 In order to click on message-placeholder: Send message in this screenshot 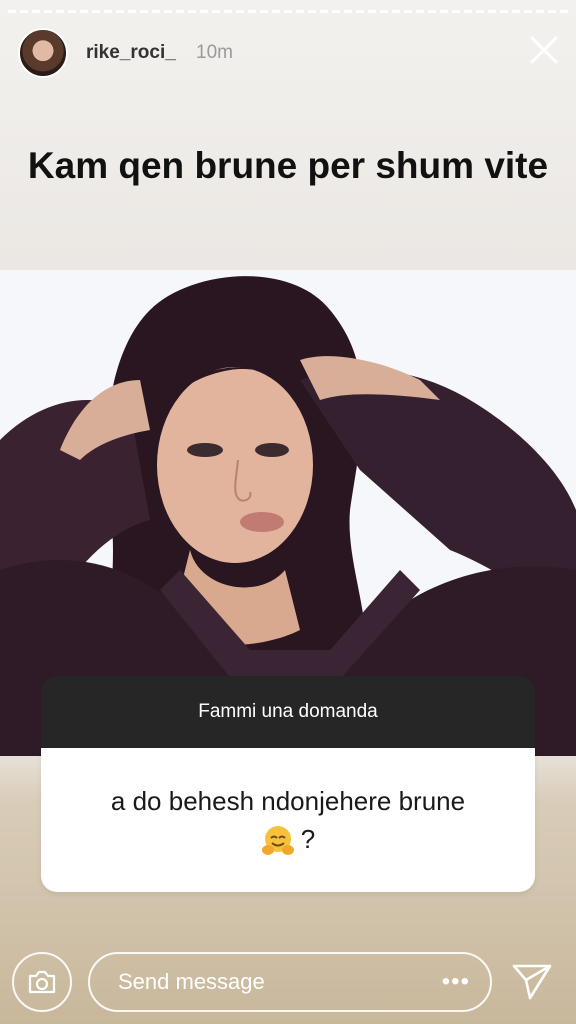, I will do `click(191, 981)`.